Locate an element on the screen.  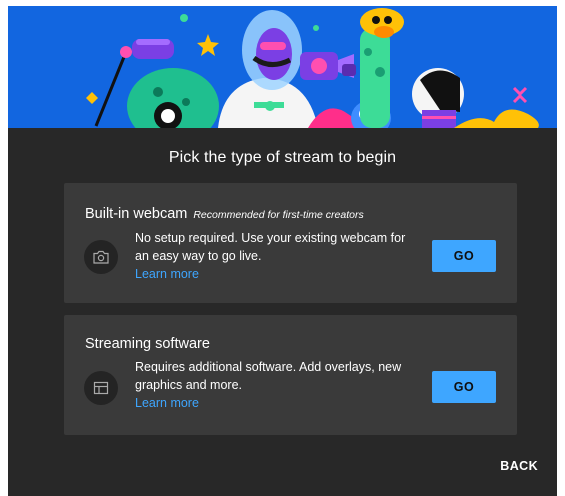
go-button-webcam: GO is located at coordinates (464, 256).